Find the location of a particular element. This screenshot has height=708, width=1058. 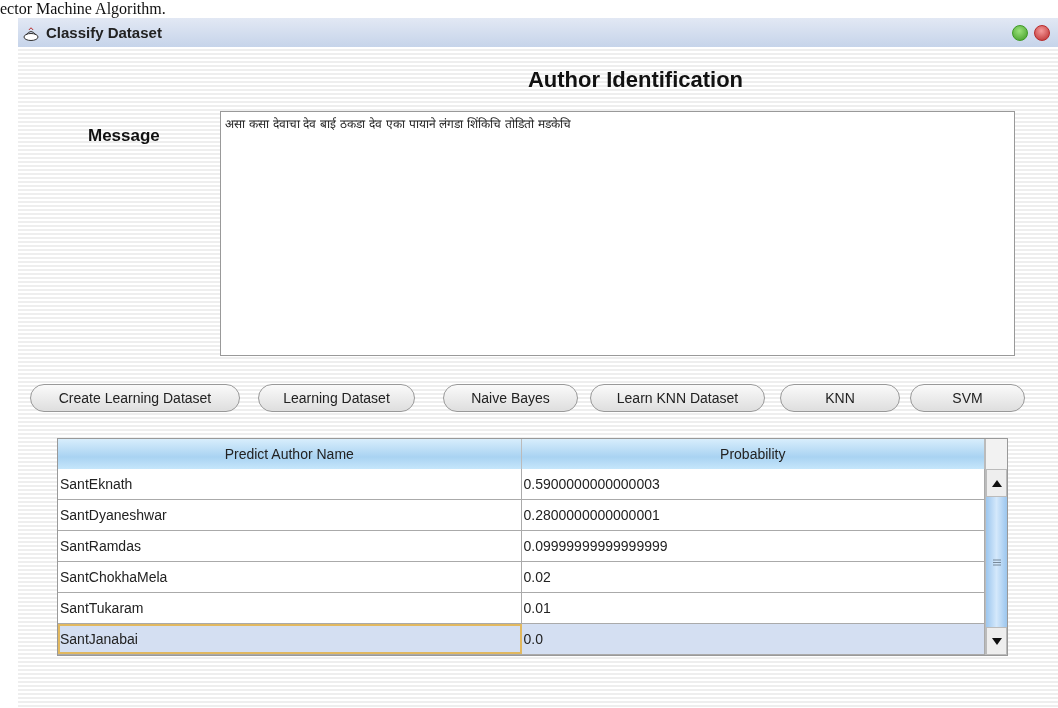

table-cell: SantTukaram is located at coordinates (290, 608).